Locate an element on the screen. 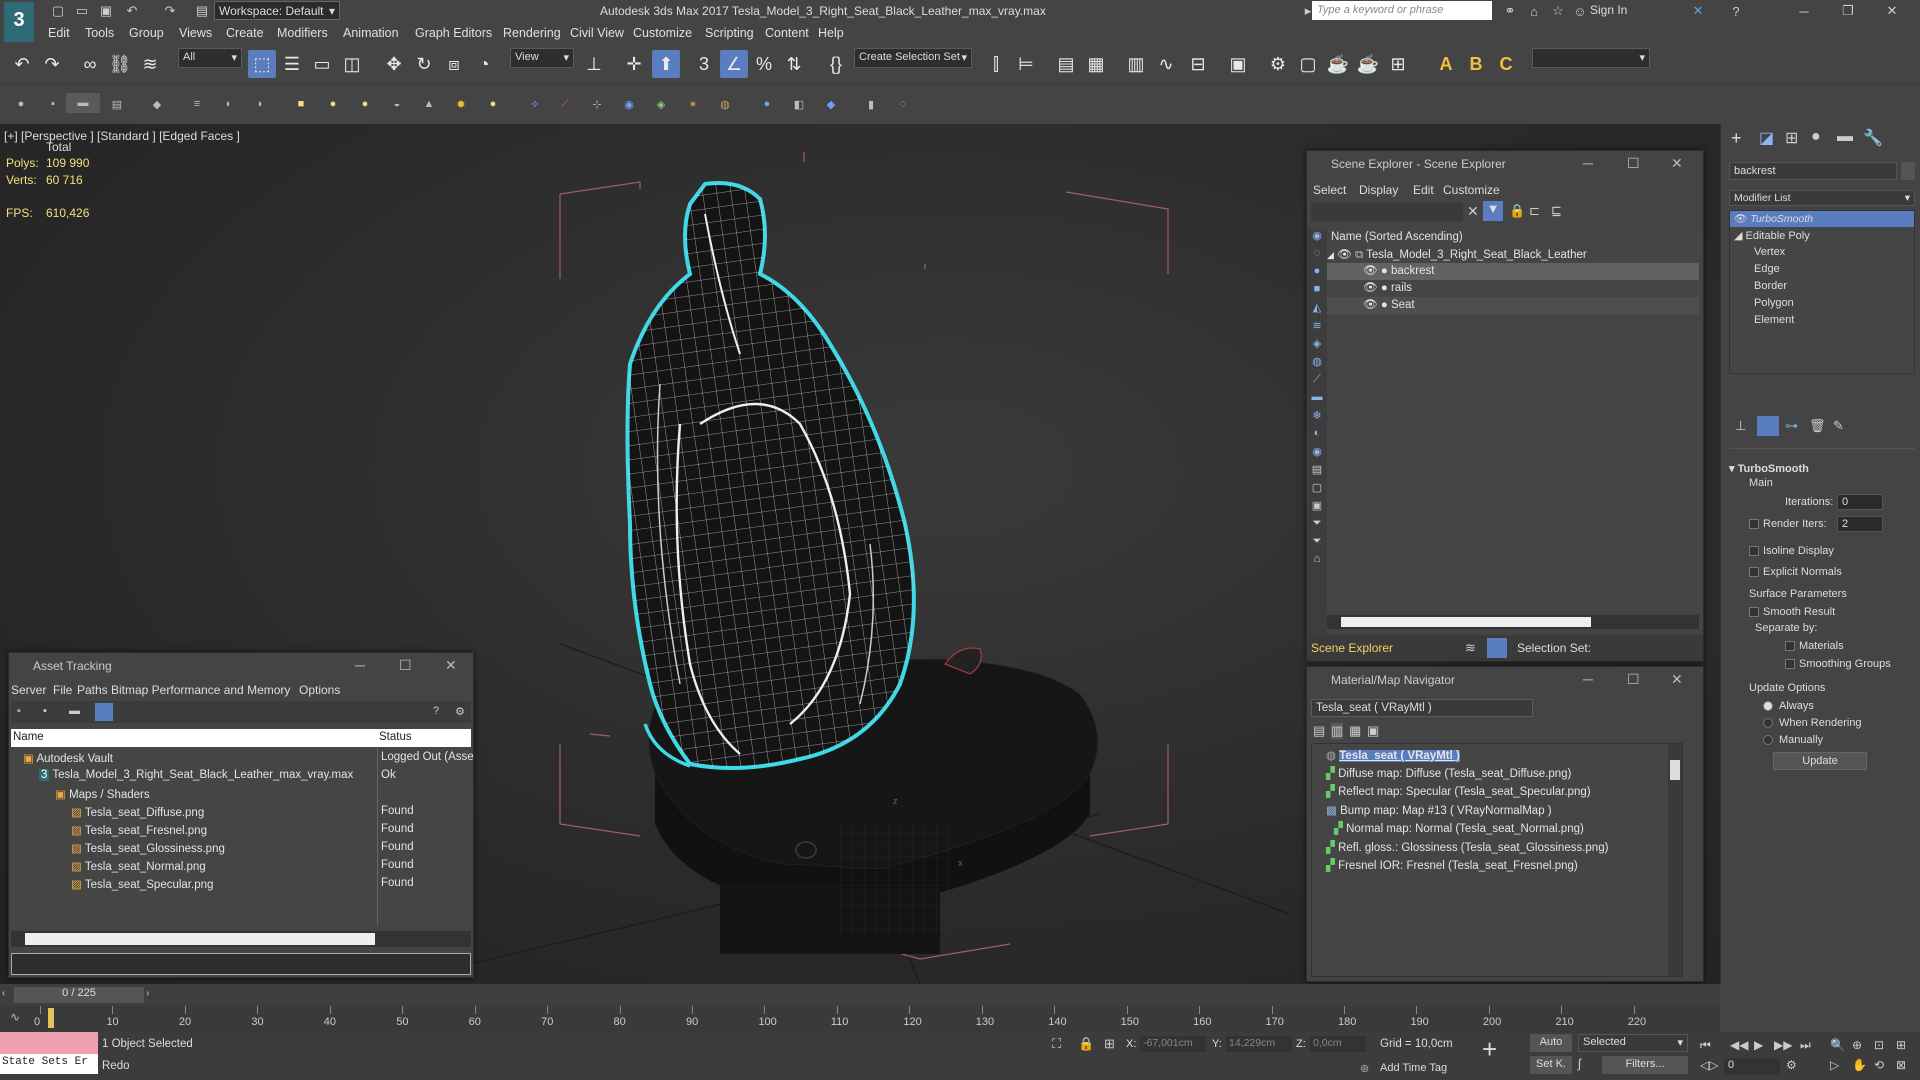  zoom-extents-all-icon: ⊞ is located at coordinates (1901, 1045).